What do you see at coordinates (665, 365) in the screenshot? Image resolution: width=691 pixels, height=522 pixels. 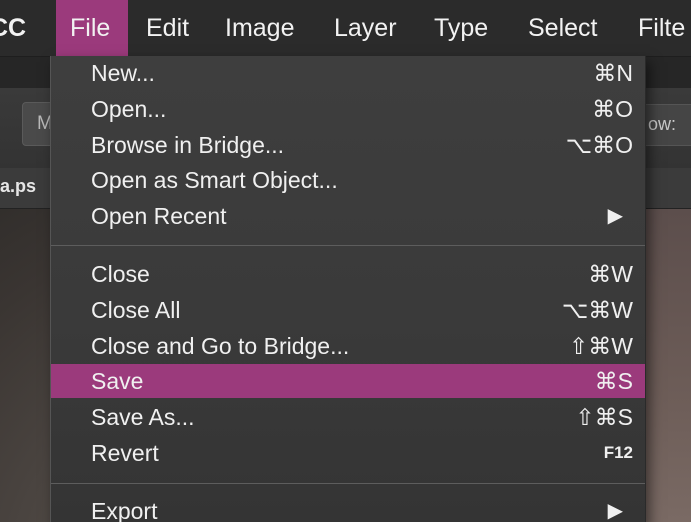 I see `canvas-edge` at bounding box center [665, 365].